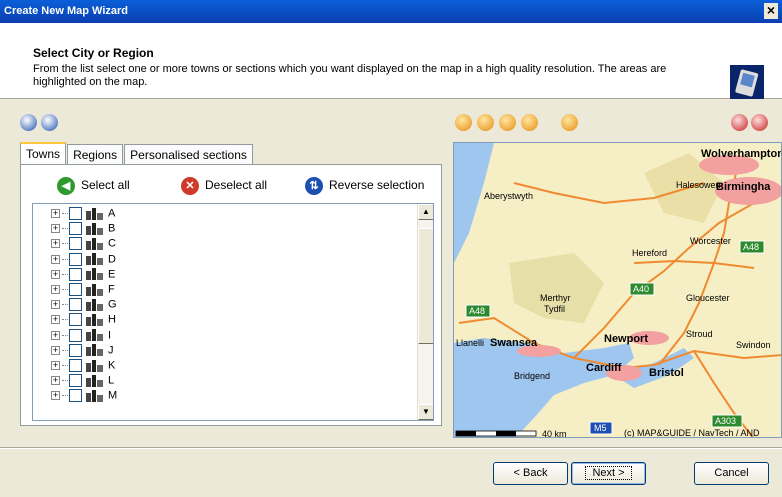  I want to click on vertical-scrollbar: ▲ ▼, so click(425, 312).